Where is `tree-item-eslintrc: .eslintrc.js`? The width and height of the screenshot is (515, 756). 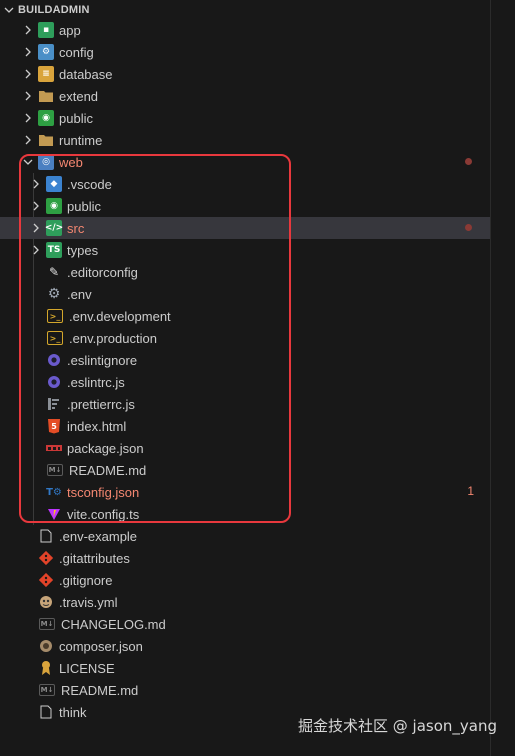
tree-item-eslintrc: .eslintrc.js is located at coordinates (245, 382).